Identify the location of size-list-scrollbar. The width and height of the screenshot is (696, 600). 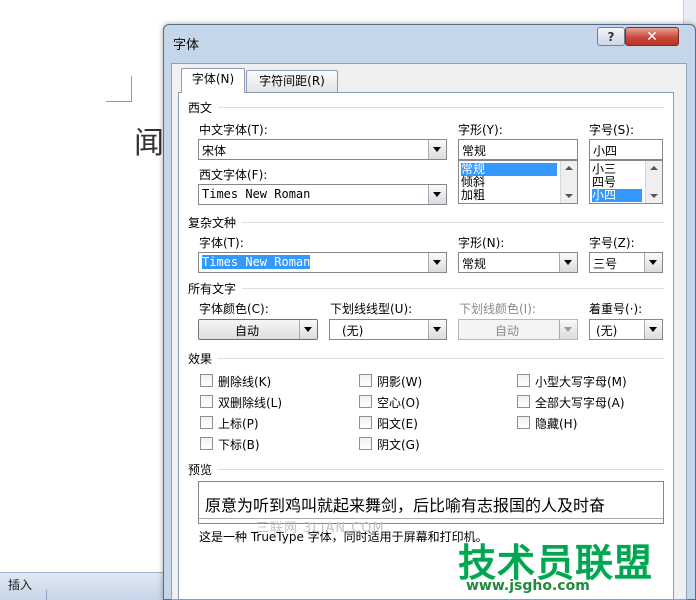
(653, 182).